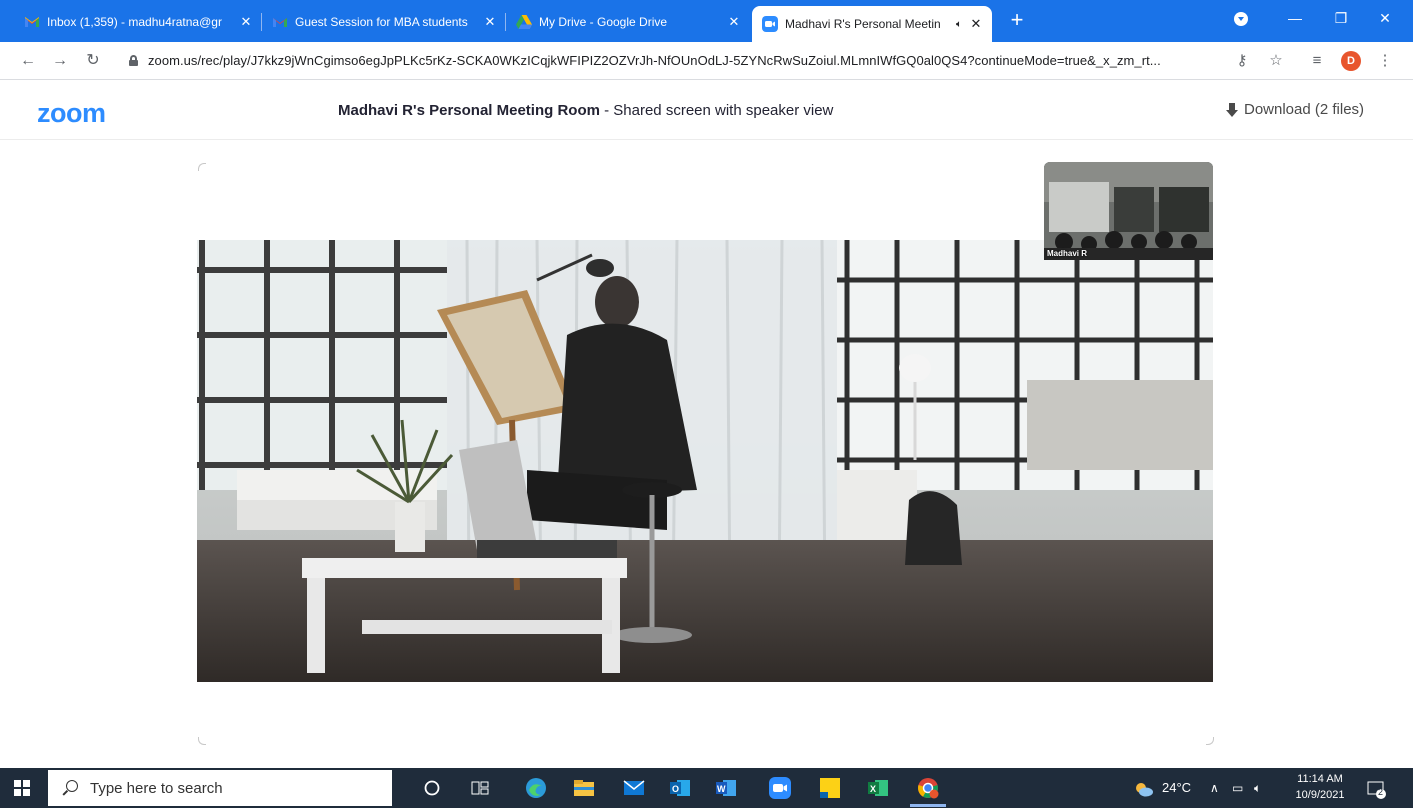 The width and height of the screenshot is (1413, 808). What do you see at coordinates (1017, 21) in the screenshot?
I see `new-tab-button: +` at bounding box center [1017, 21].